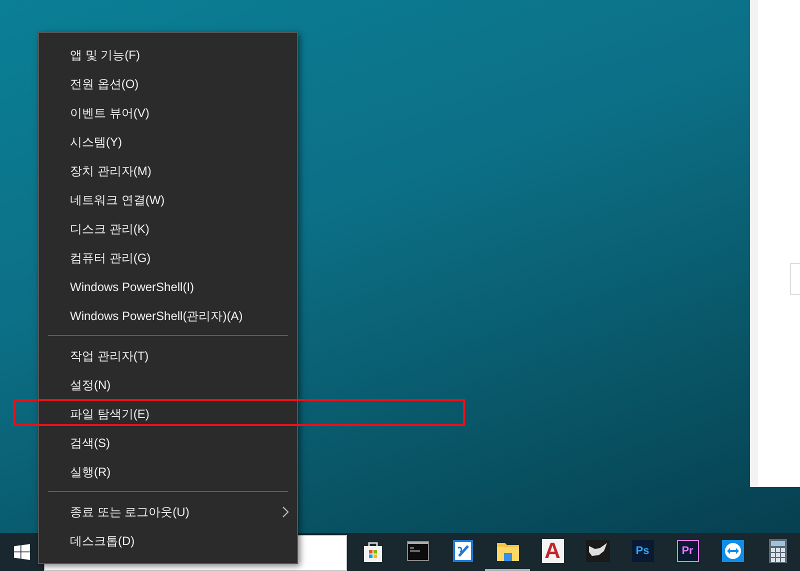  Describe the element at coordinates (168, 355) in the screenshot. I see `menu-item: 작업 관리자(T)` at that location.